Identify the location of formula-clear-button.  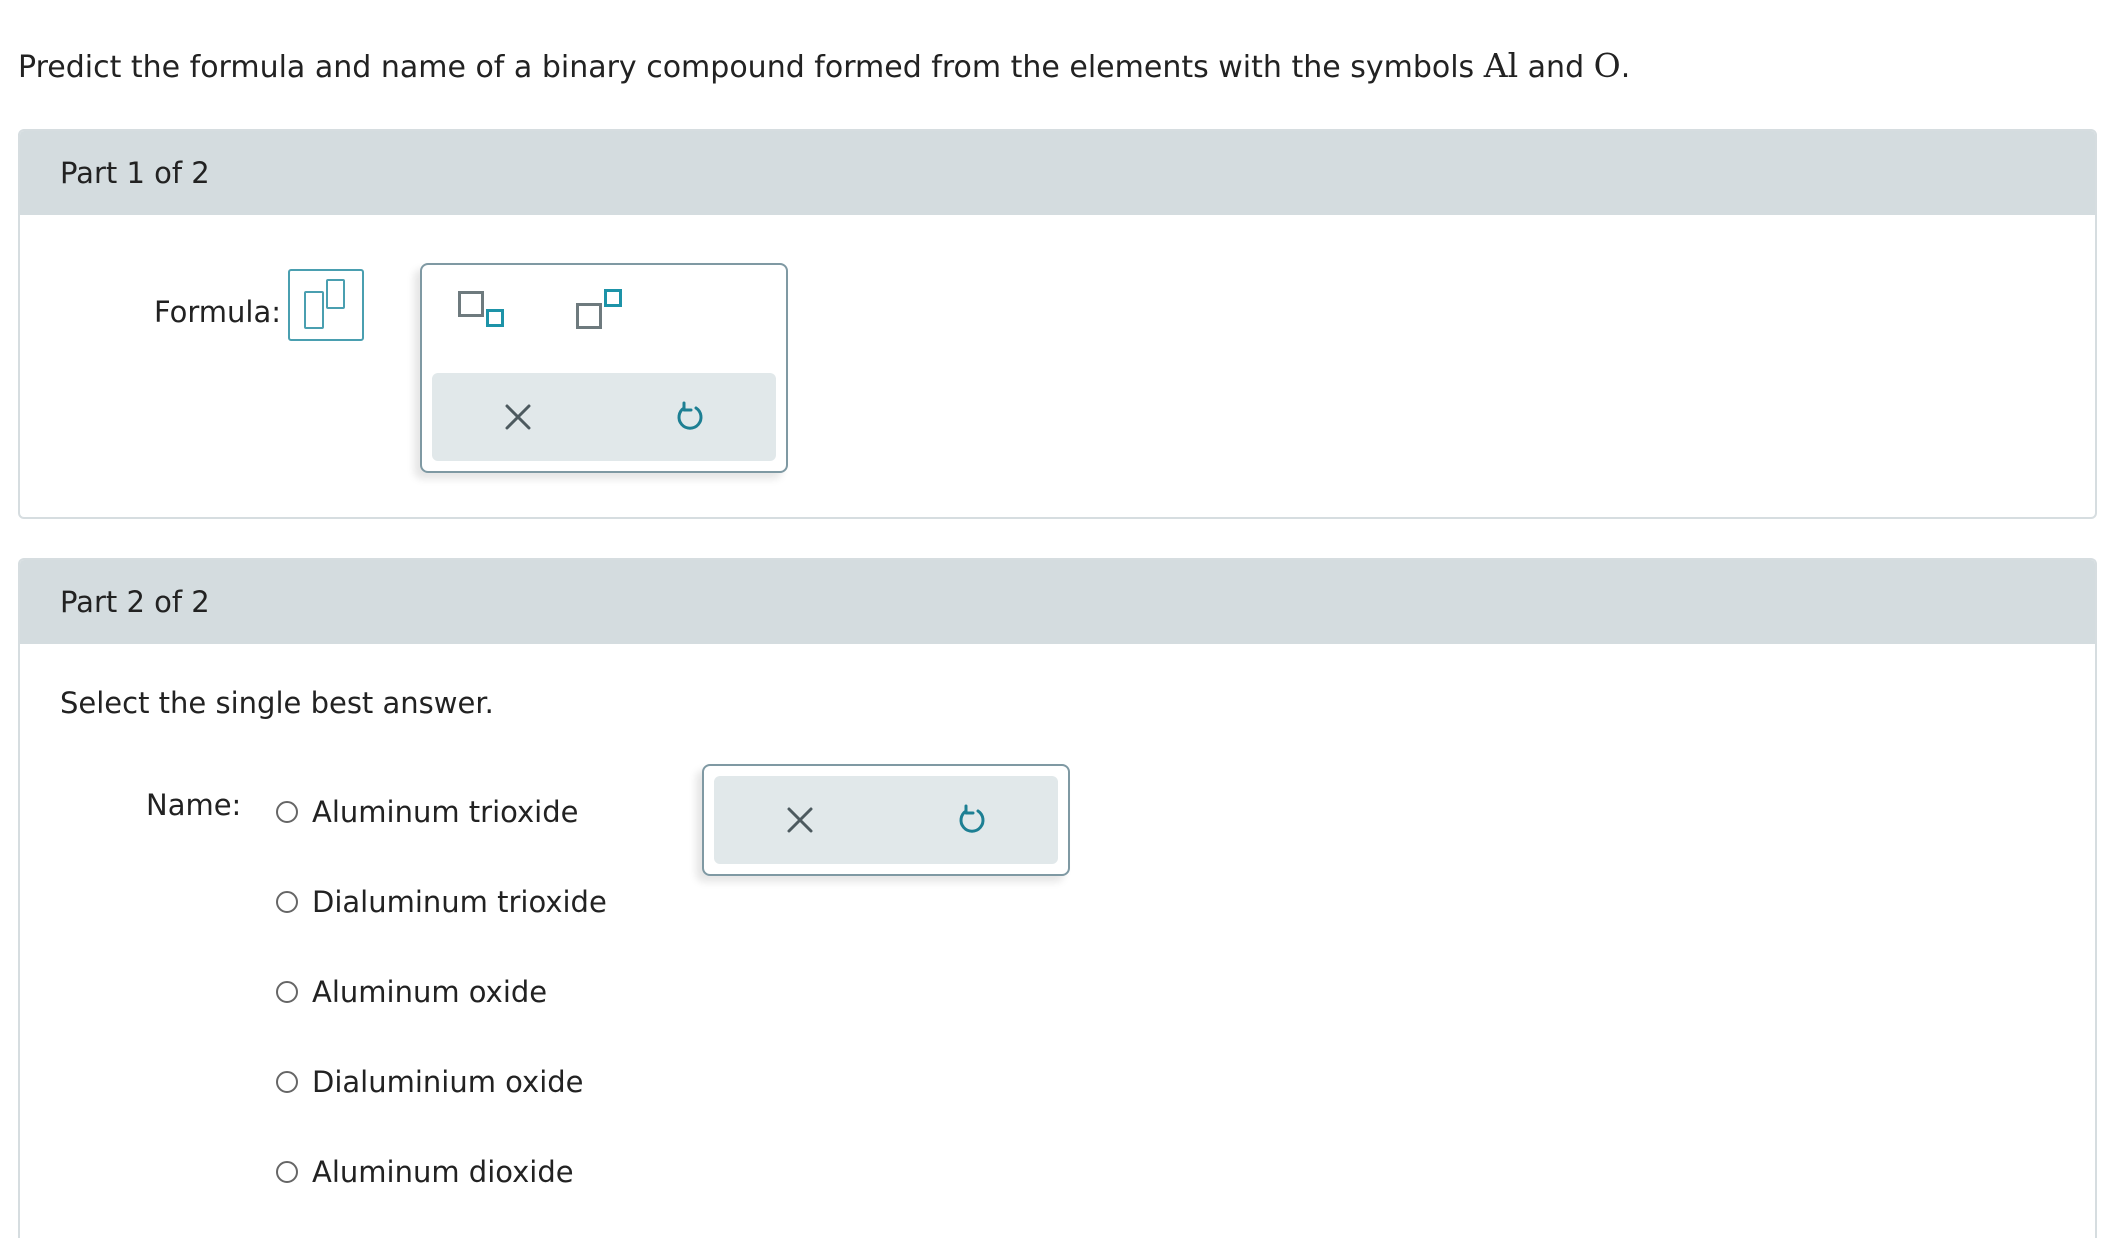
(518, 417).